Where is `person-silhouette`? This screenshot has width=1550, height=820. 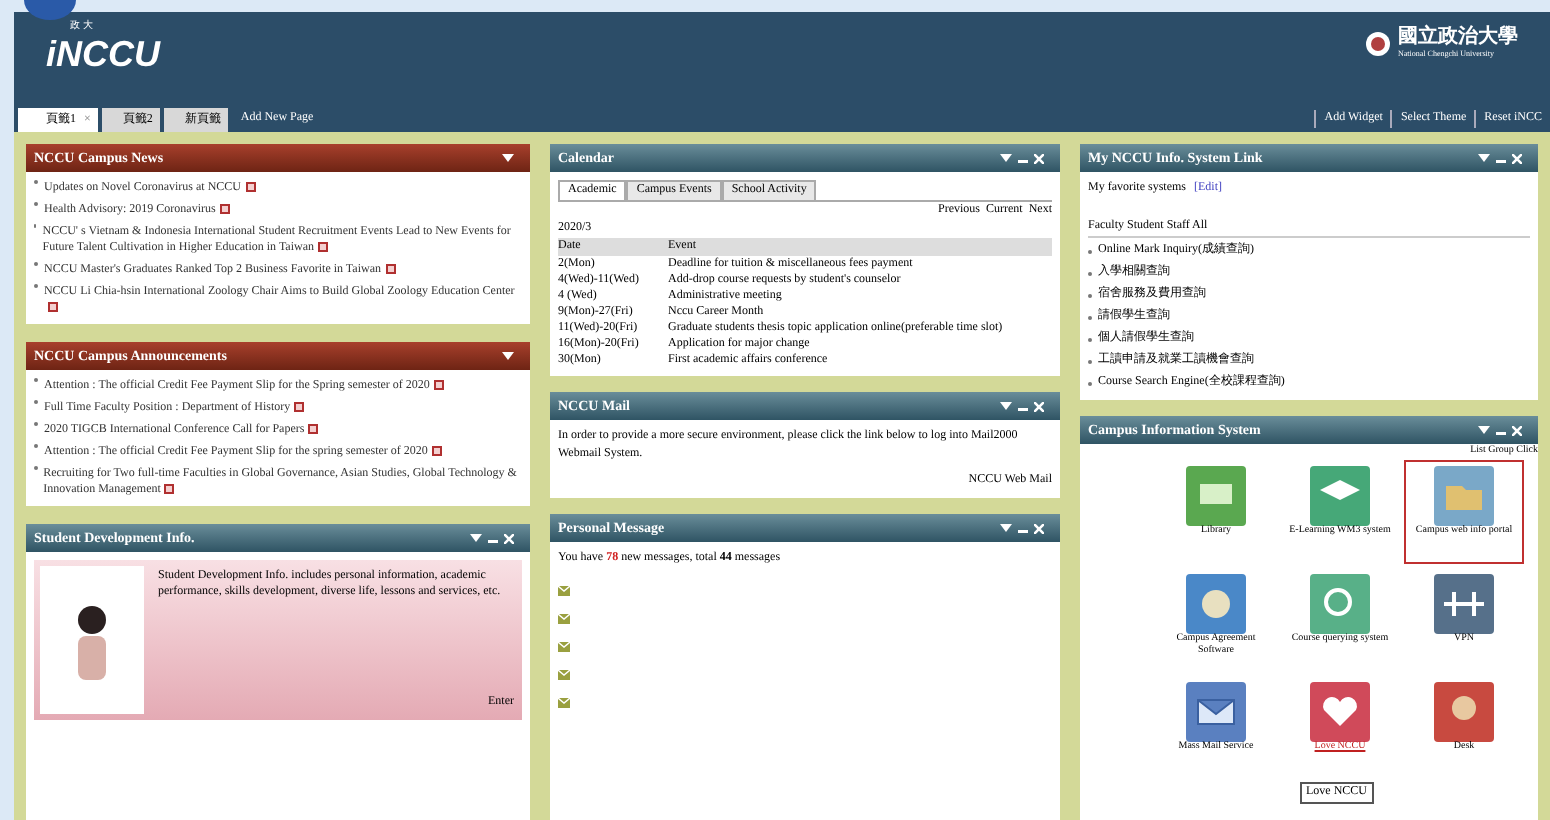 person-silhouette is located at coordinates (92, 640).